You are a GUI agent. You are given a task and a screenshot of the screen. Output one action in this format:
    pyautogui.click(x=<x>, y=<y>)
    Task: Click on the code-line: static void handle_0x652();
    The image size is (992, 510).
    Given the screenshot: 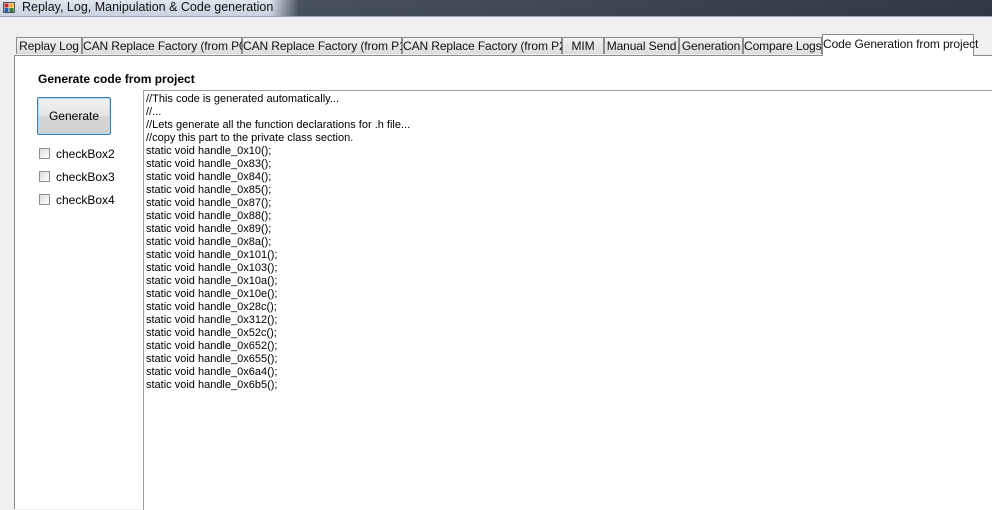 What is the action you would take?
    pyautogui.click(x=212, y=346)
    